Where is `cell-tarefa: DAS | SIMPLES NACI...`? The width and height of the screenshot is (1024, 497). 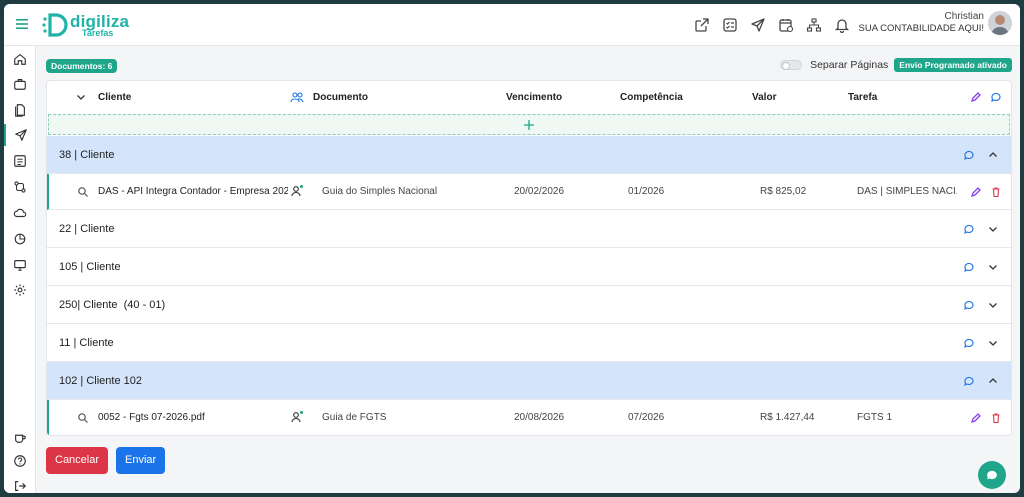 cell-tarefa: DAS | SIMPLES NACI... is located at coordinates (907, 191).